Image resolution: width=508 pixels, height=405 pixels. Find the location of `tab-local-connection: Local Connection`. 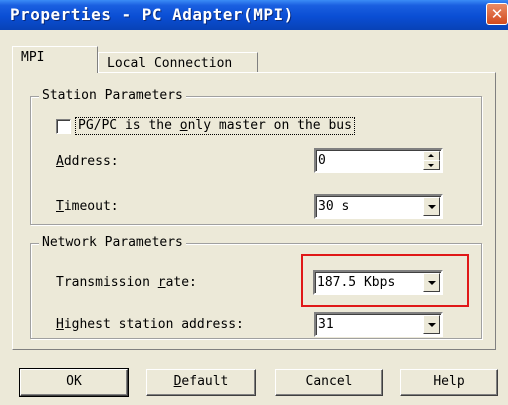

tab-local-connection: Local Connection is located at coordinates (178, 63).